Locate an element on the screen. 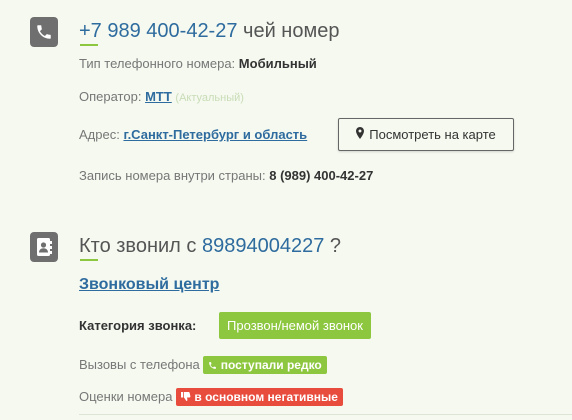  ratings-label: Оценки номера is located at coordinates (126, 396).